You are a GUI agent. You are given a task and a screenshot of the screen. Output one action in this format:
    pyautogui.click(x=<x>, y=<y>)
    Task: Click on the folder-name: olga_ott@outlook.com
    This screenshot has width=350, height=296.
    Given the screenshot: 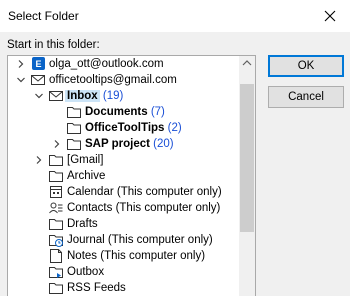 What is the action you would take?
    pyautogui.click(x=106, y=64)
    